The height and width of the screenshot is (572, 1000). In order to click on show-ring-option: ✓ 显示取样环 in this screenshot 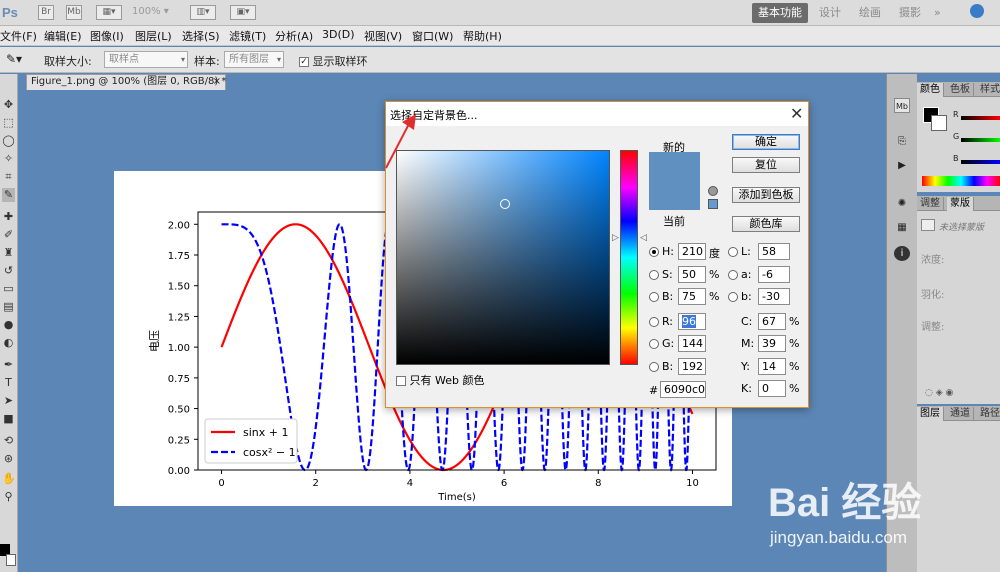, I will do `click(333, 61)`.